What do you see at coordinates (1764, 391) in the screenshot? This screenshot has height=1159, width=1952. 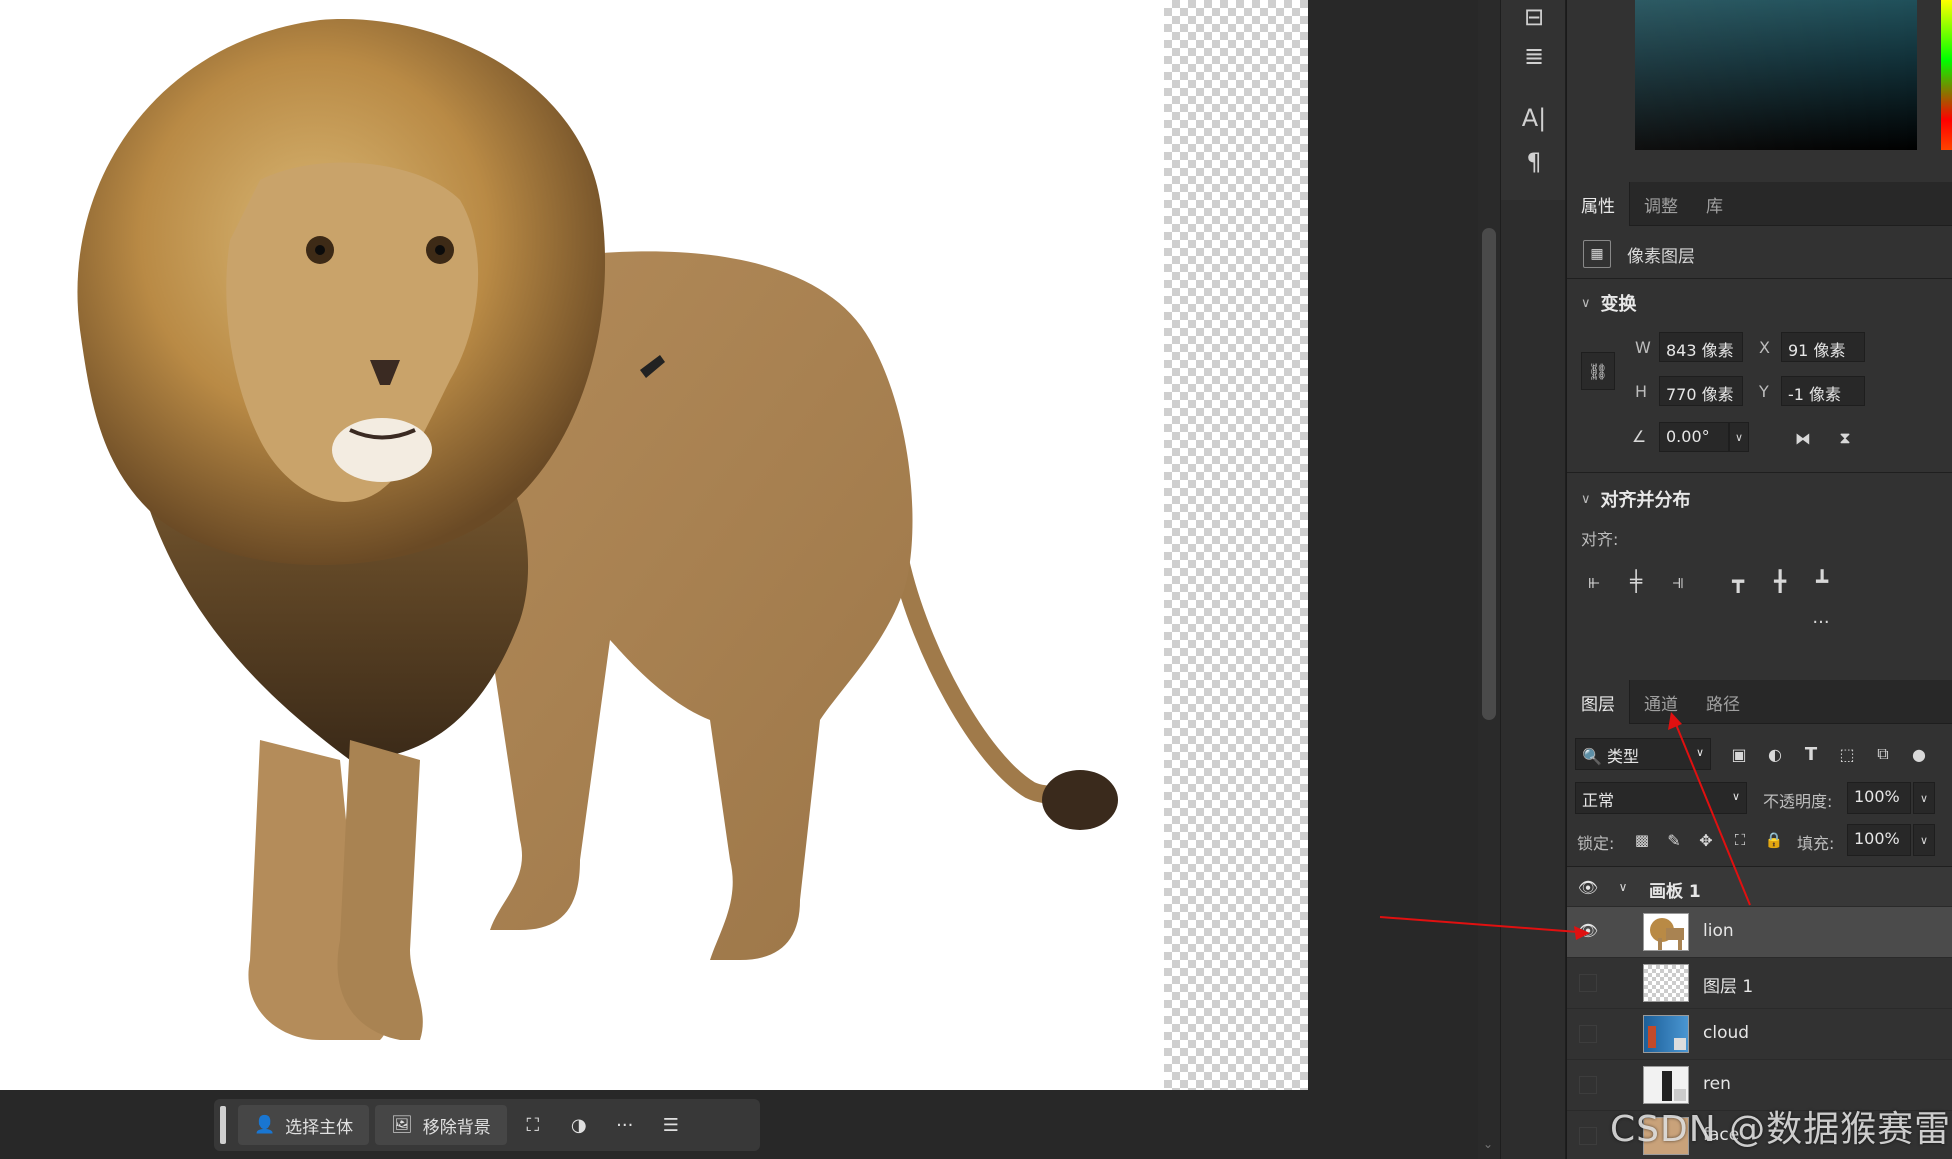 I see `y-label: Y` at bounding box center [1764, 391].